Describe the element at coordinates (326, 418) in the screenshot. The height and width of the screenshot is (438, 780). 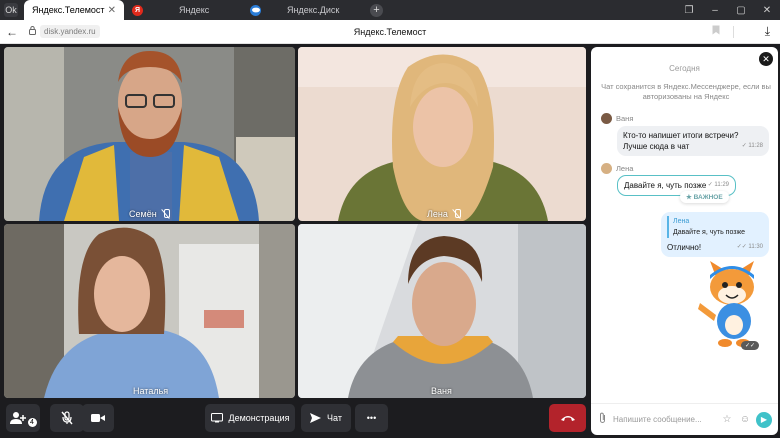
I see `chat-button: Чат` at that location.